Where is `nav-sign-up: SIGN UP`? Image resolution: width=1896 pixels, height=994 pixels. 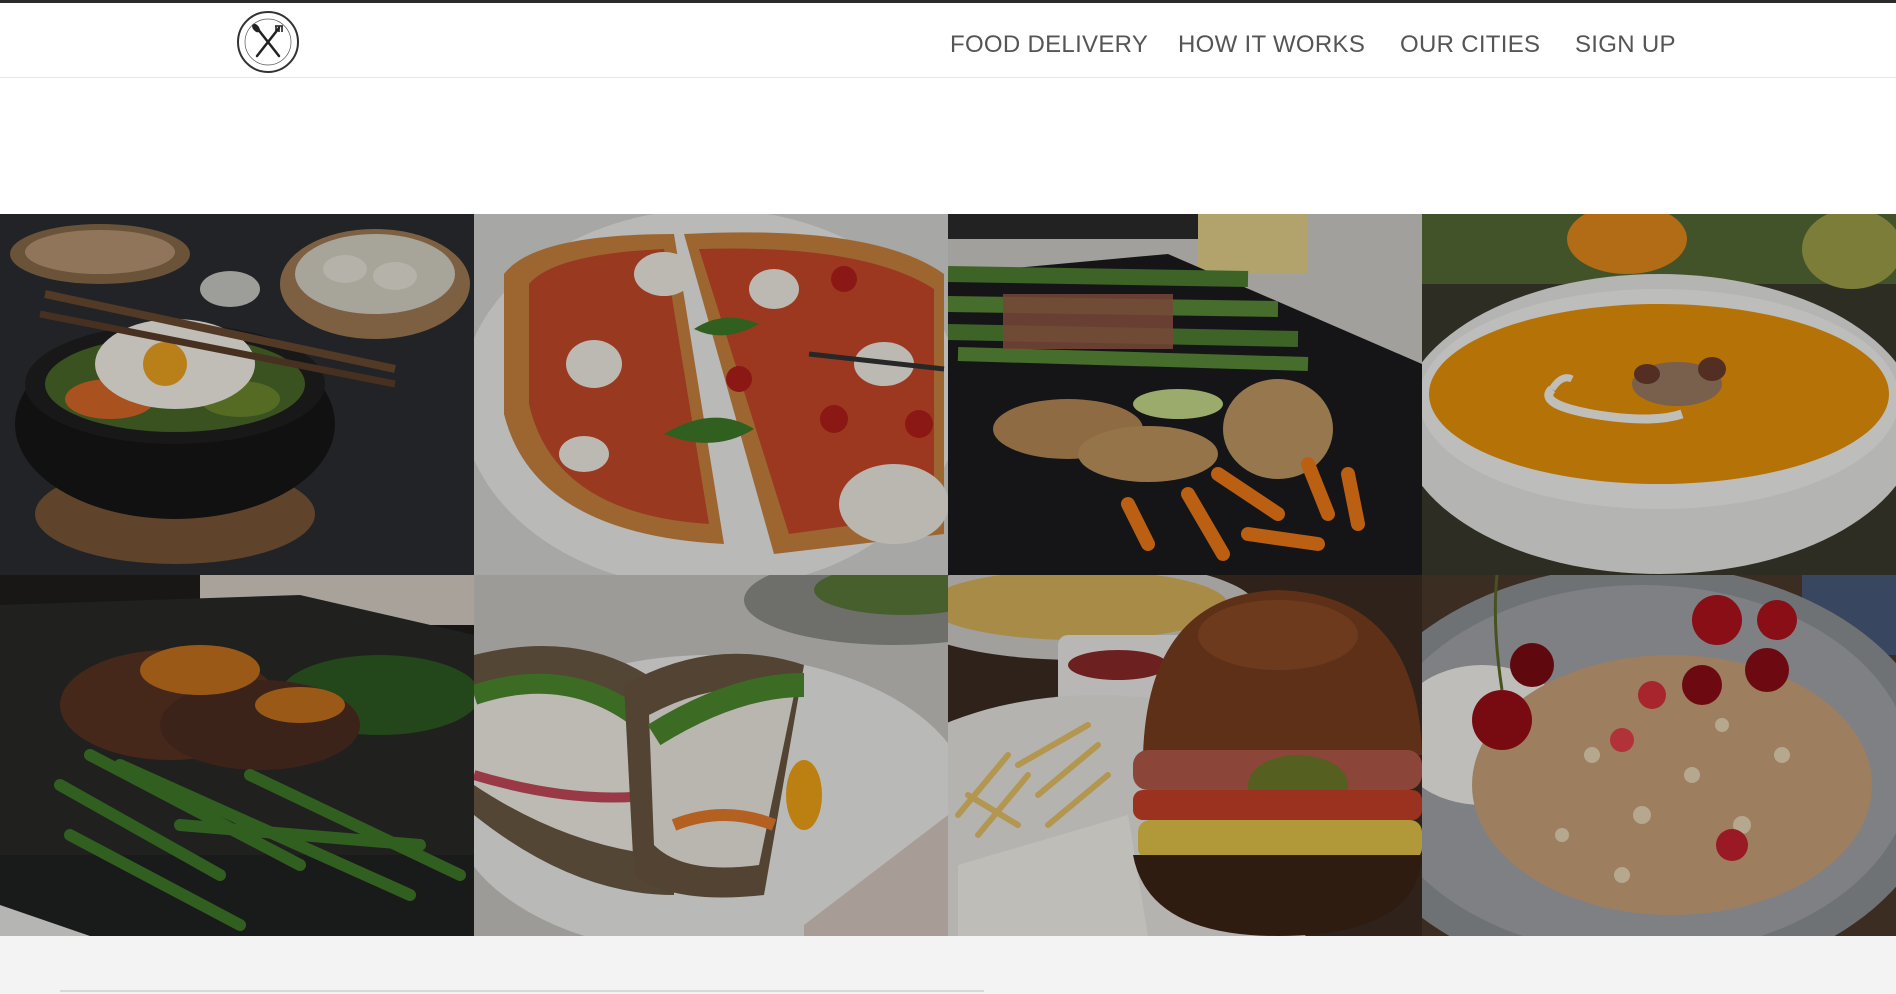
nav-sign-up: SIGN UP is located at coordinates (1625, 45).